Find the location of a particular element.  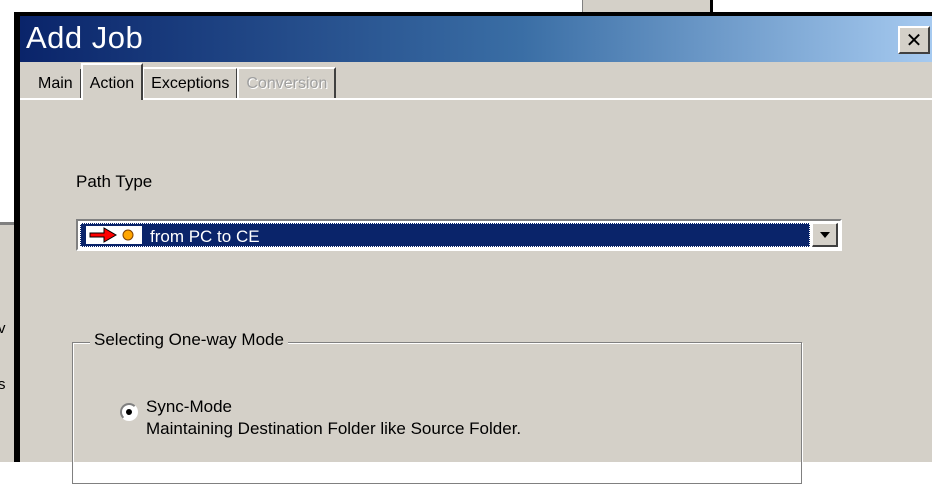

close-icon: ✕ is located at coordinates (914, 40).